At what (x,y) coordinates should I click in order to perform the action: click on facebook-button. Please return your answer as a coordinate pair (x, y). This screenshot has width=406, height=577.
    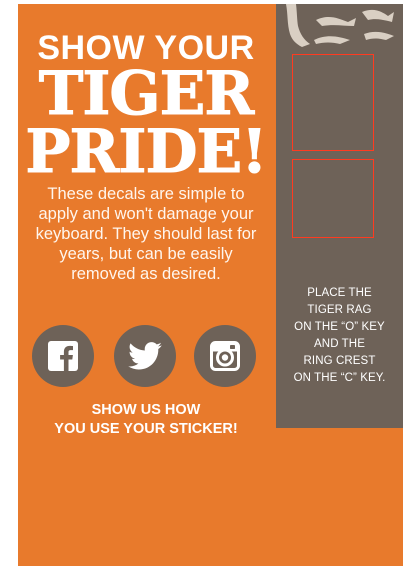
    Looking at the image, I should click on (63, 356).